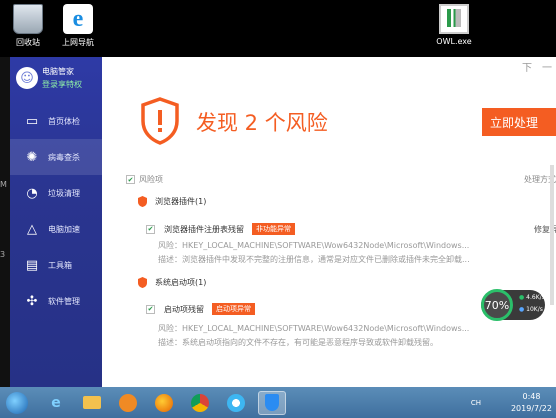  I want to click on exe-icon, so click(454, 19).